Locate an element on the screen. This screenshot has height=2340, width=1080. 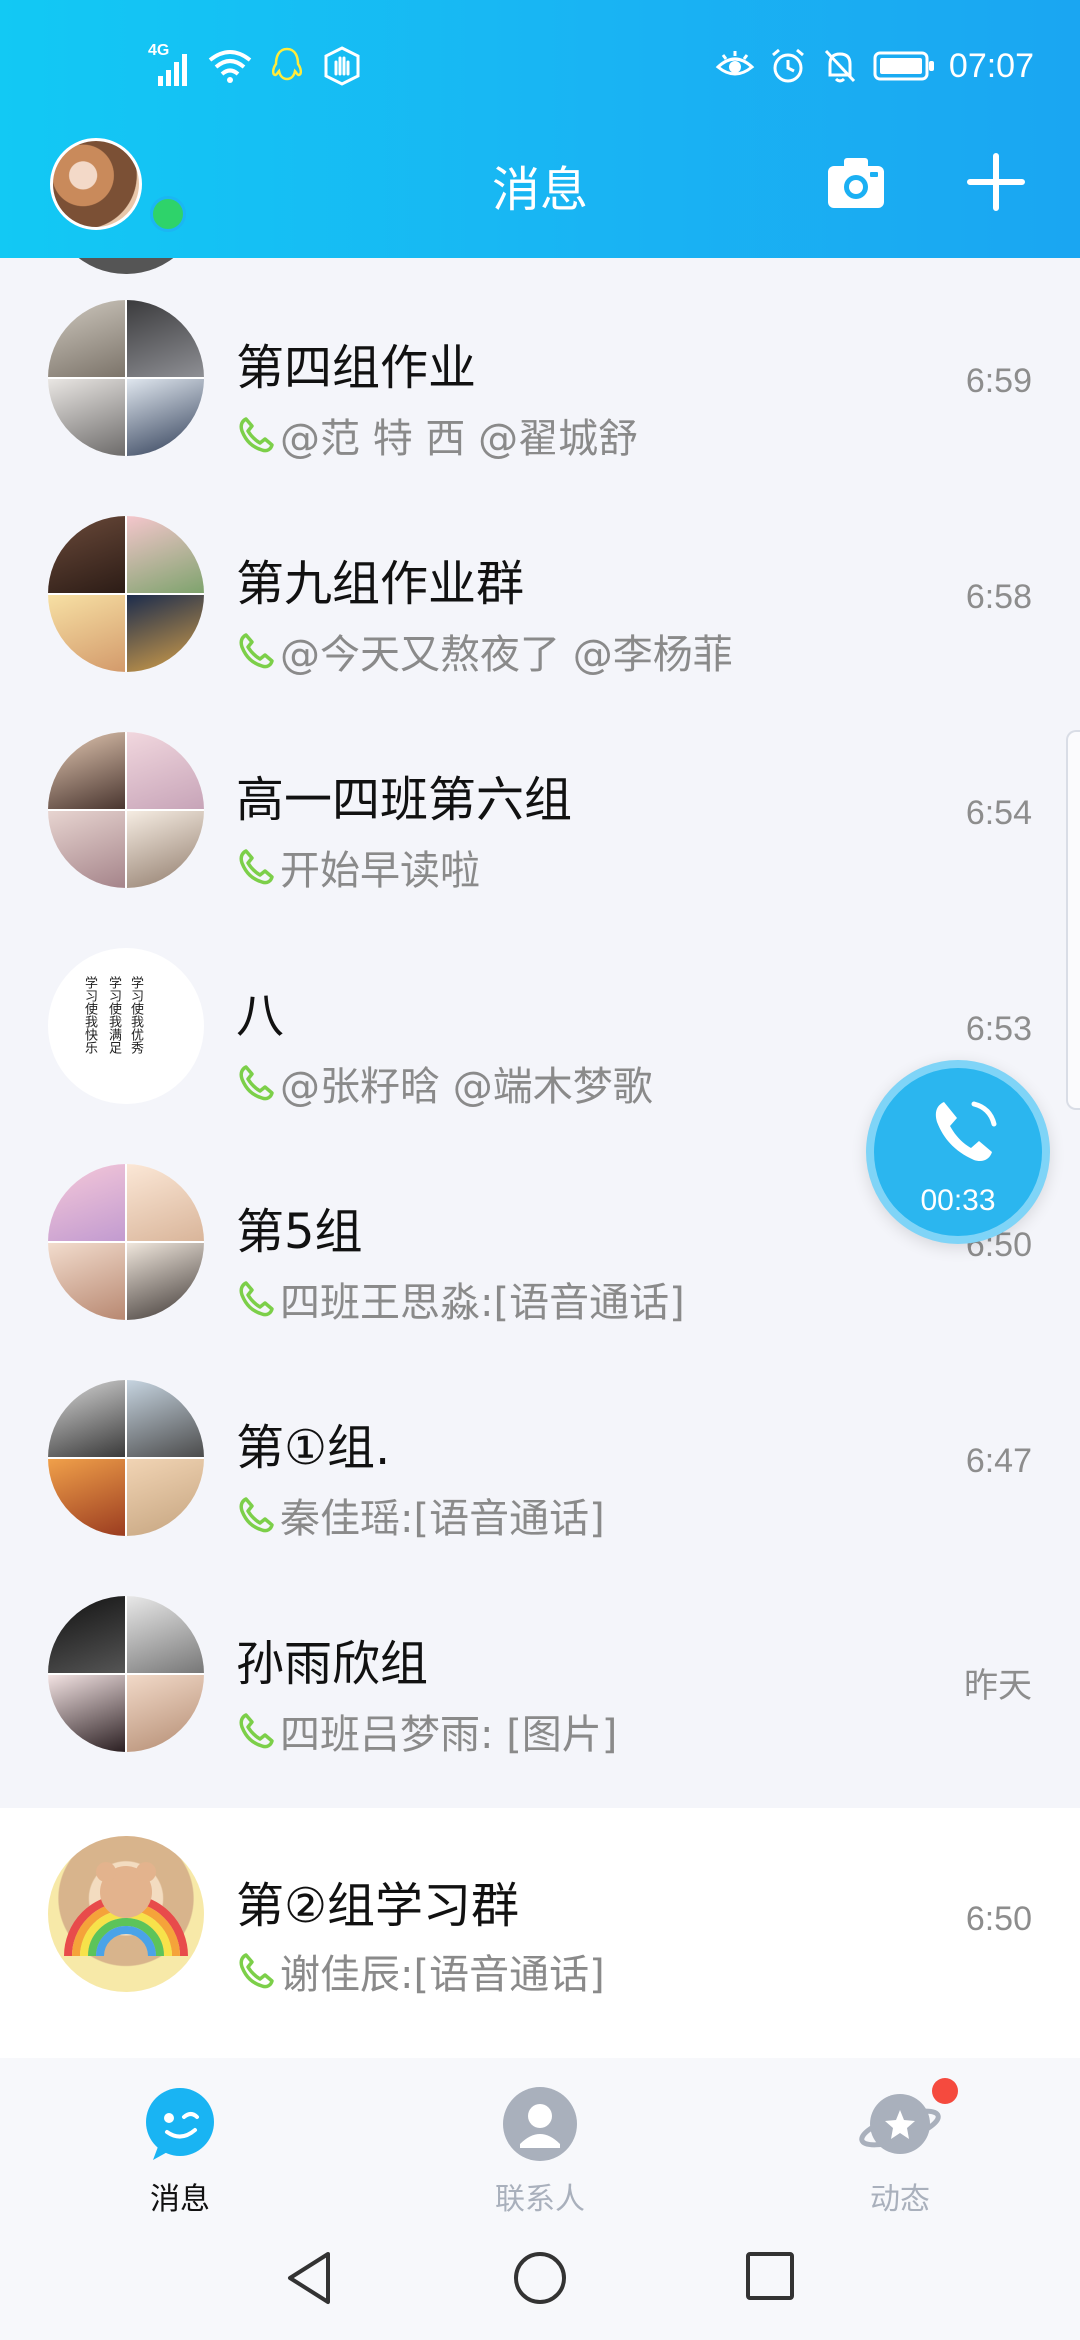
preview-text: @张籽晗 @端木梦歌 is located at coordinates (466, 1087).